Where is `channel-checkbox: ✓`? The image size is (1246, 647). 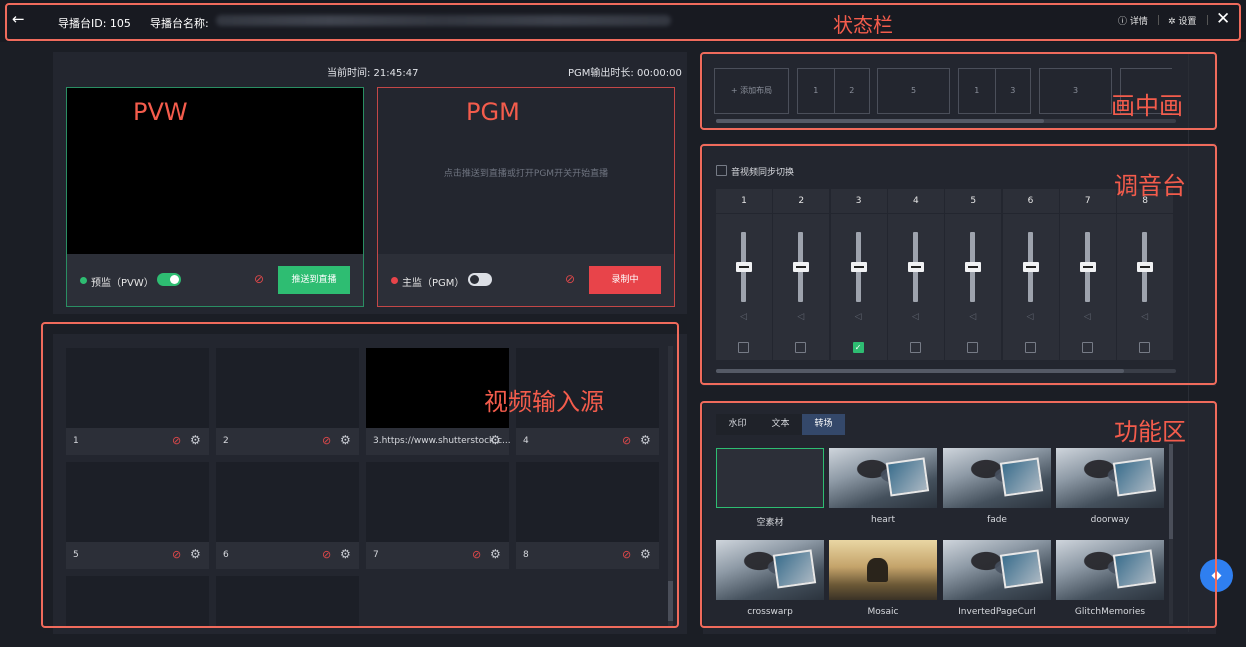
channel-checkbox: ✓ is located at coordinates (858, 347).